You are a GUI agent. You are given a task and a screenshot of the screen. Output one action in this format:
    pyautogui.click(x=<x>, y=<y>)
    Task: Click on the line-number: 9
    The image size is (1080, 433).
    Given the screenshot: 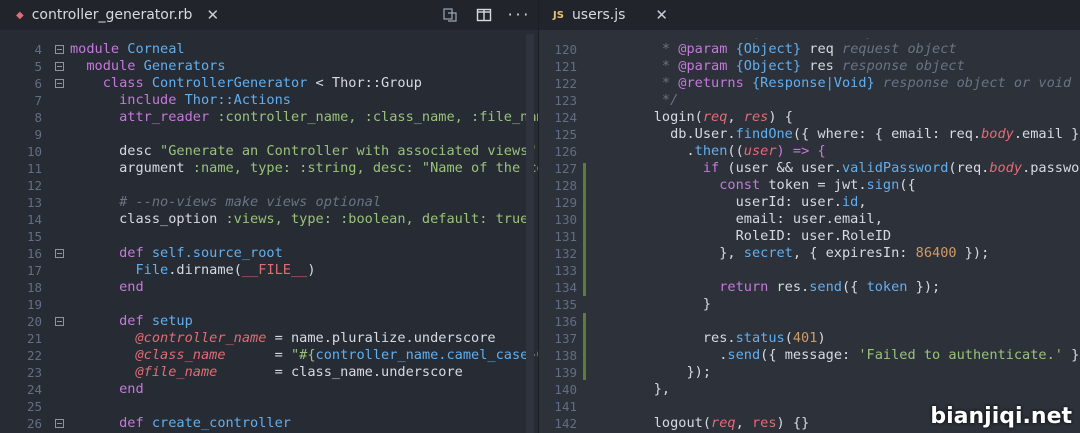 What is the action you would take?
    pyautogui.click(x=38, y=134)
    